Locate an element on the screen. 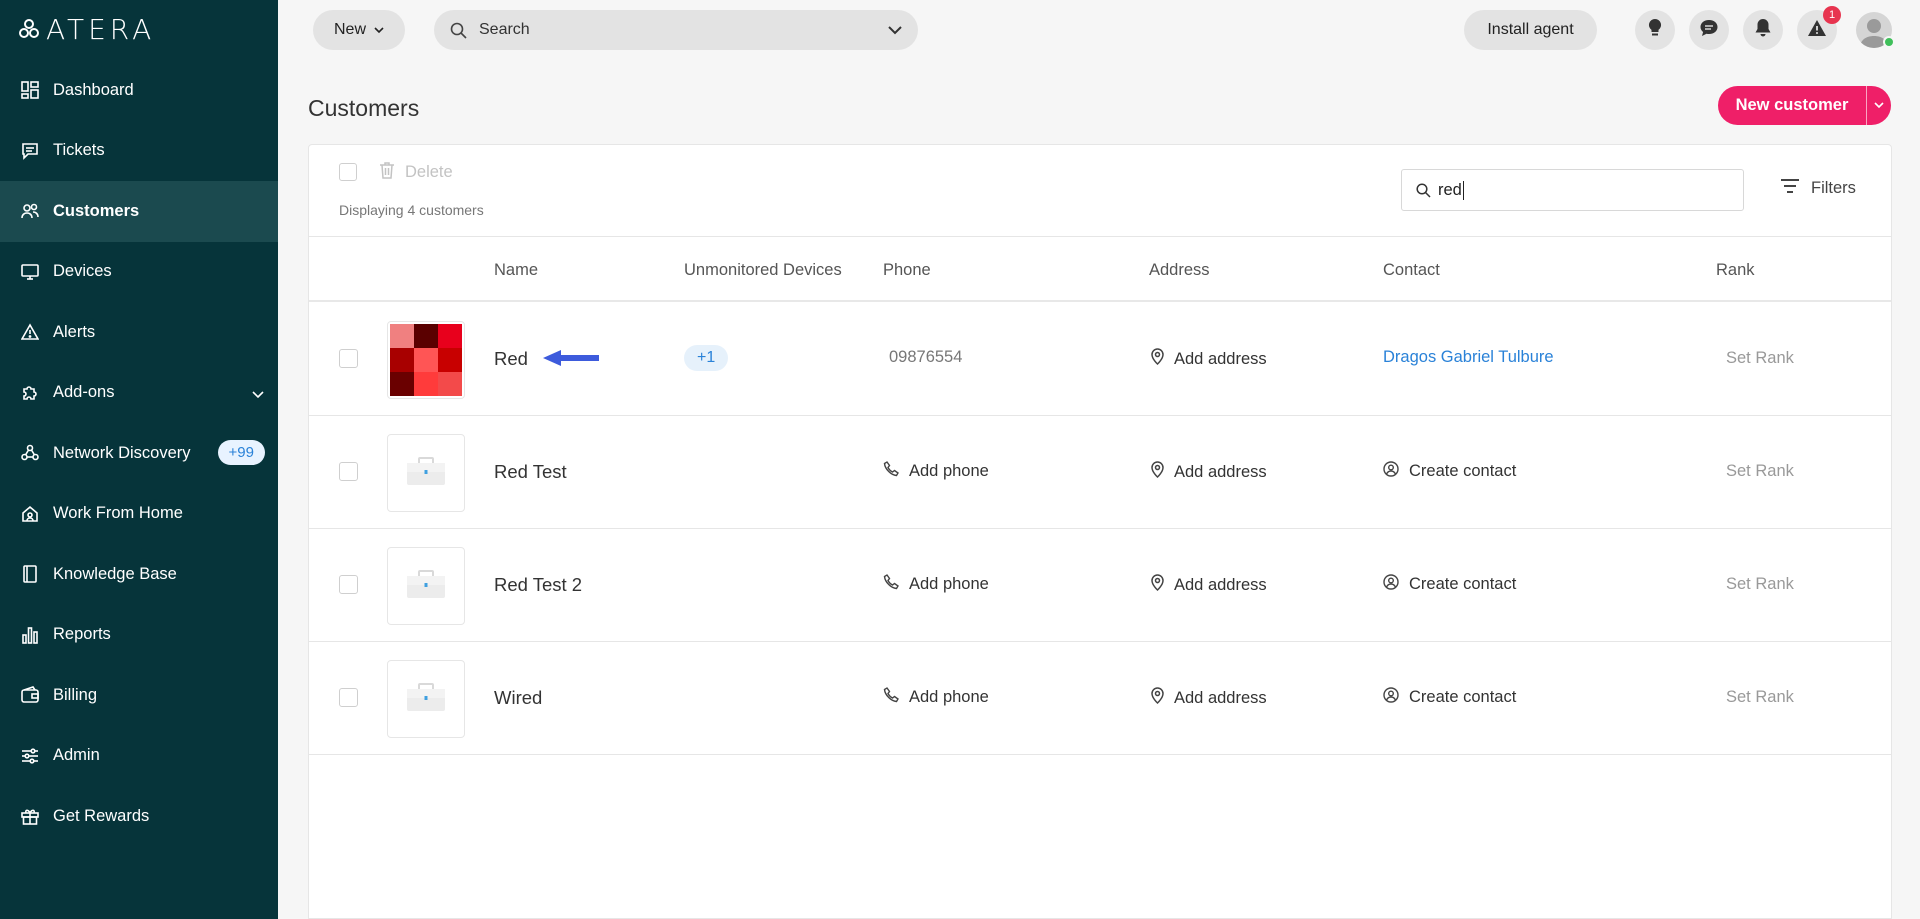 The height and width of the screenshot is (919, 1920). new-button: New is located at coordinates (359, 30).